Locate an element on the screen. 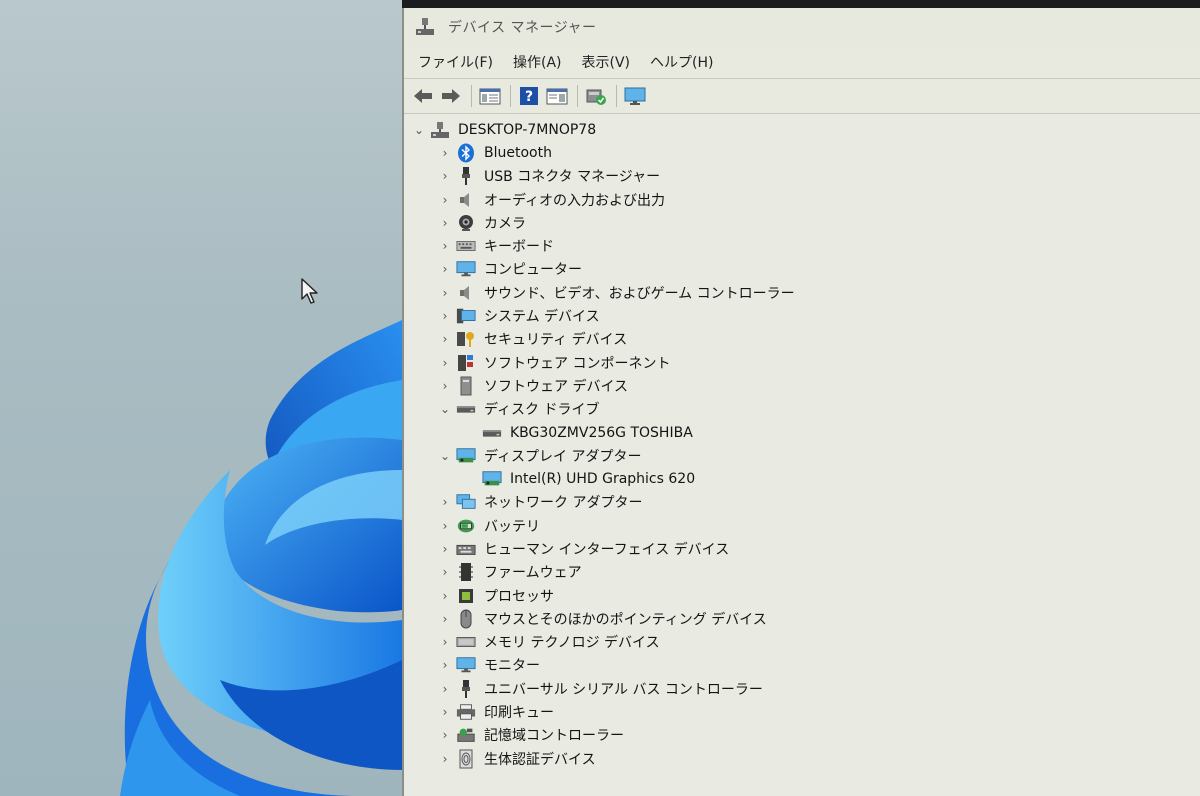 The width and height of the screenshot is (1200, 796). tree-category-battery: › バッテリ is located at coordinates (802, 525).